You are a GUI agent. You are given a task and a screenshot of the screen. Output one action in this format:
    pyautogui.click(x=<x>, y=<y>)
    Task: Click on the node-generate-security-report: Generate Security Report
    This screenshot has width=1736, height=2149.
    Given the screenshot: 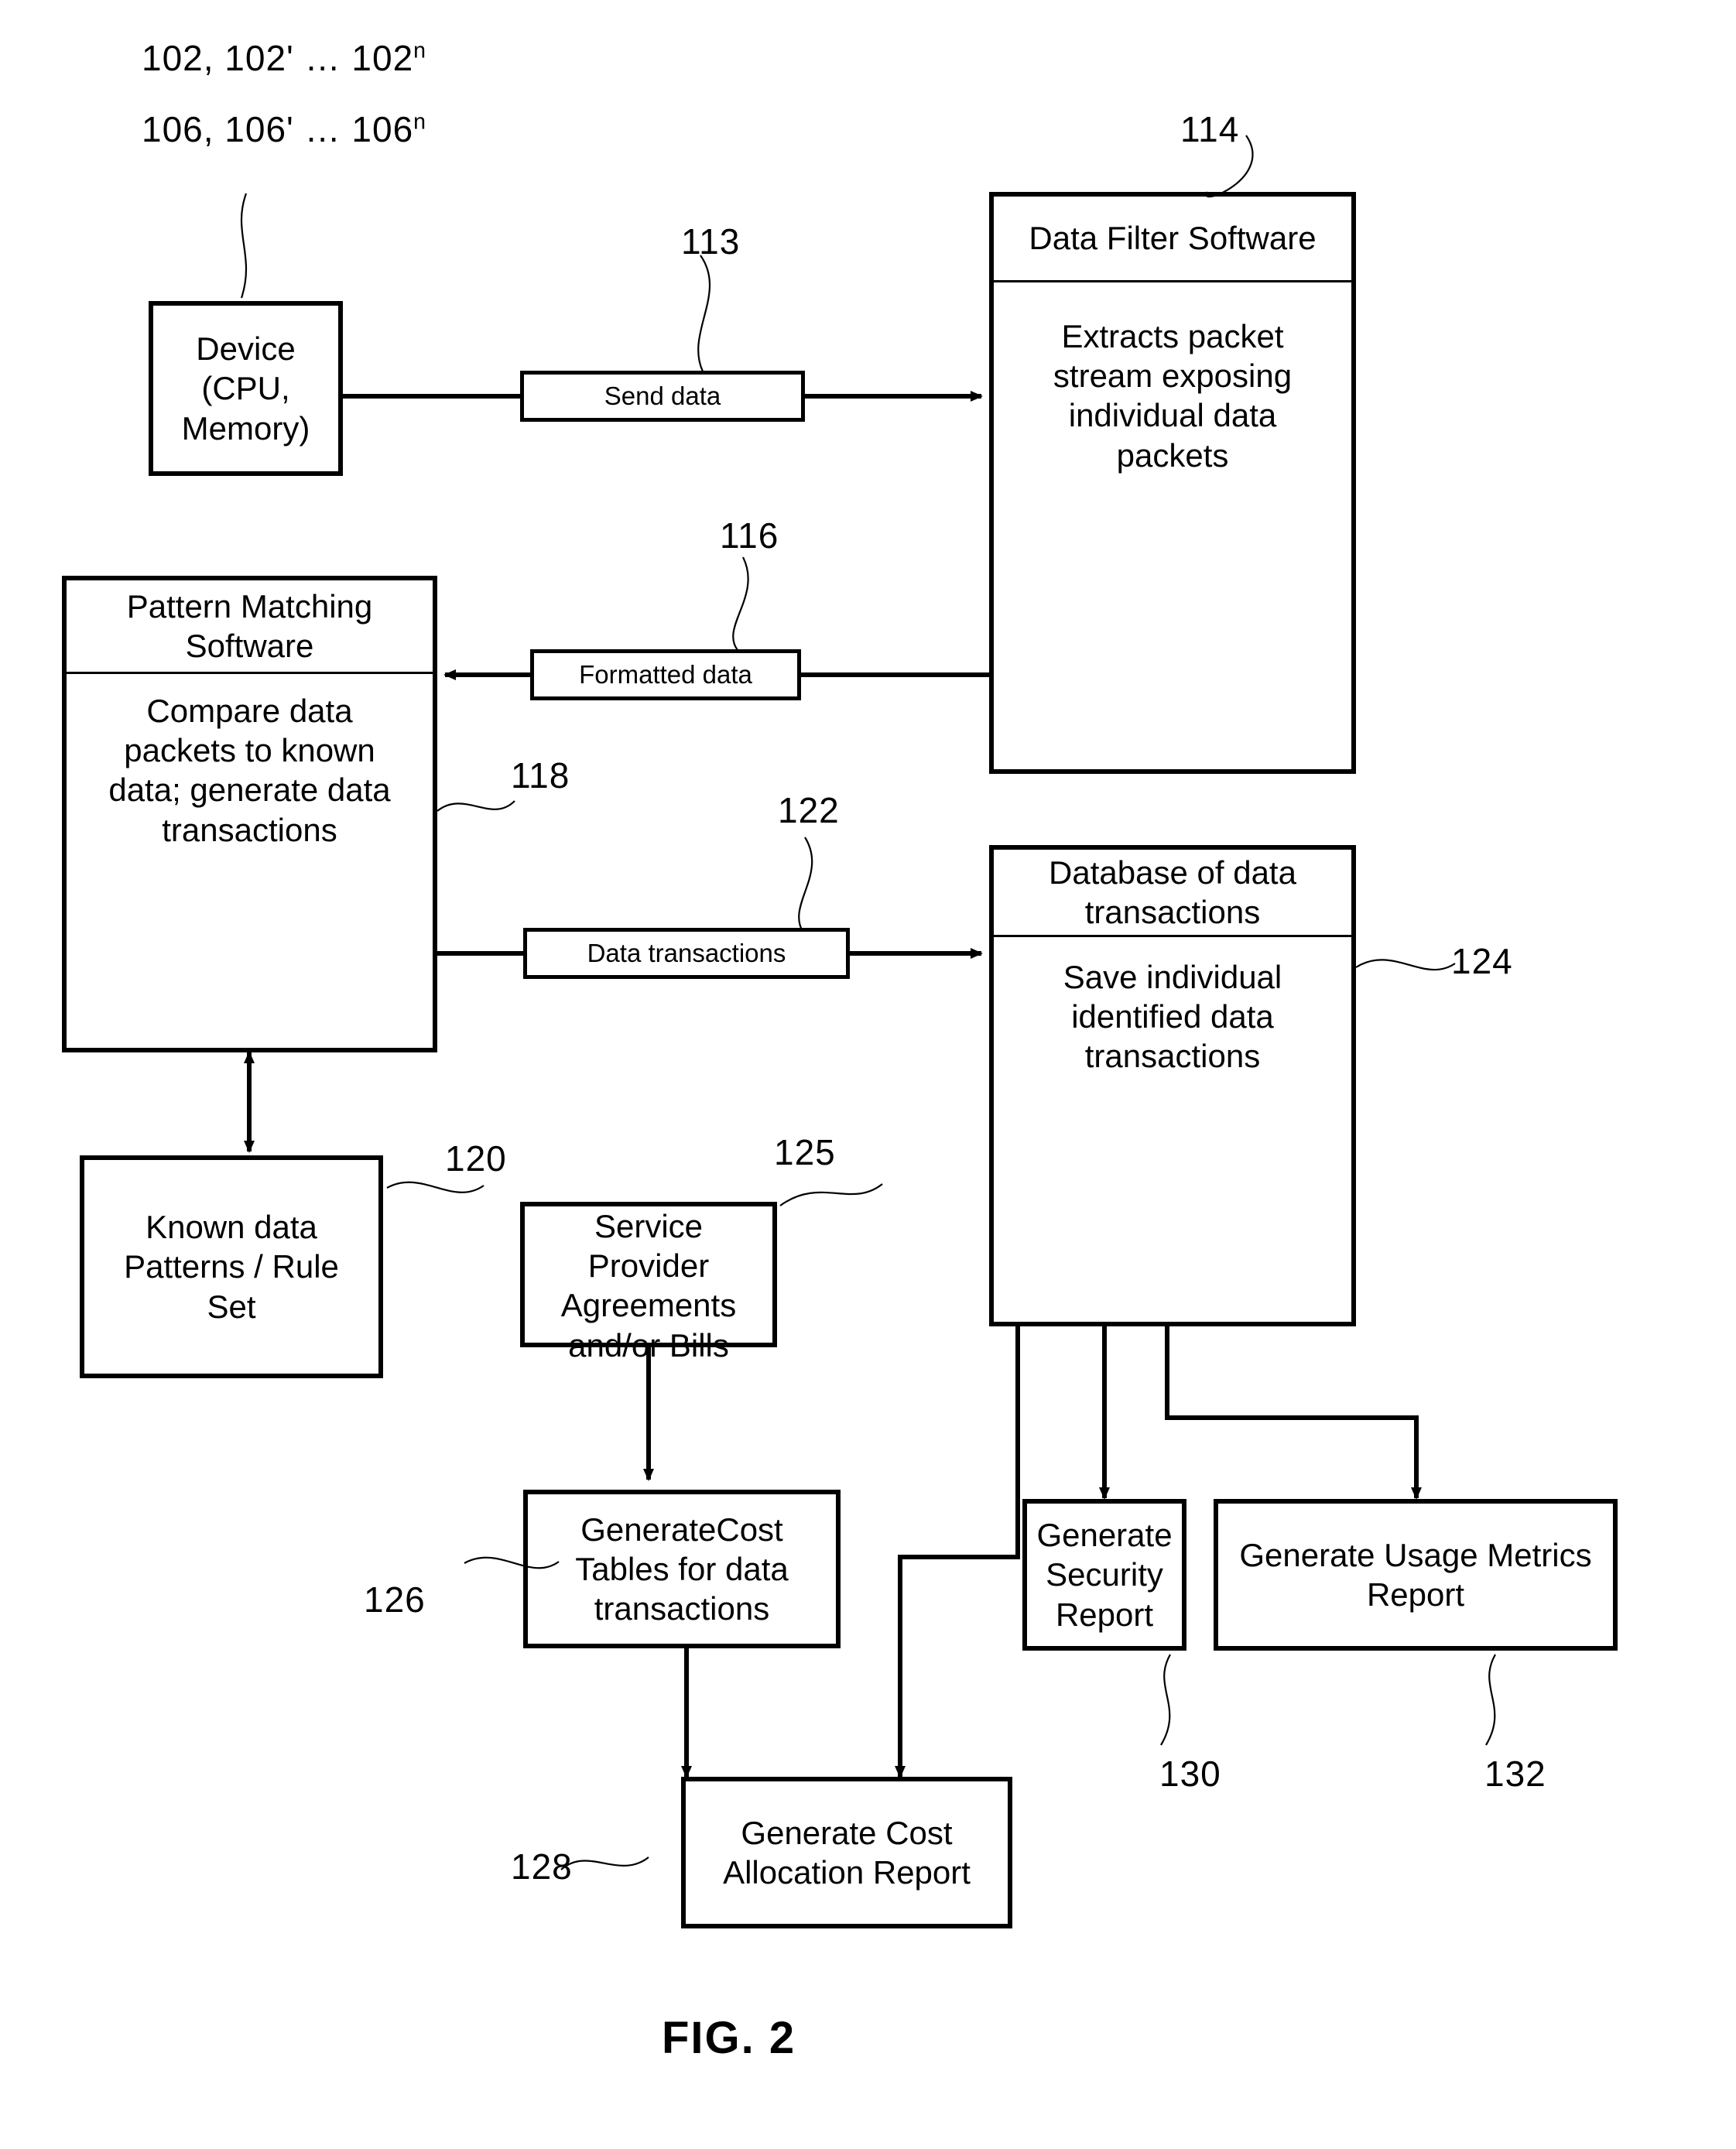 What is the action you would take?
    pyautogui.click(x=1104, y=1575)
    